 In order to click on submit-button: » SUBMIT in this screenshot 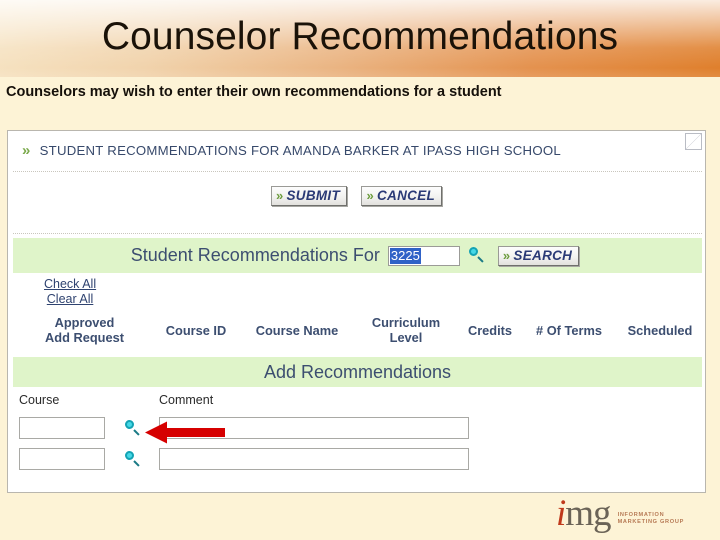, I will do `click(309, 196)`.